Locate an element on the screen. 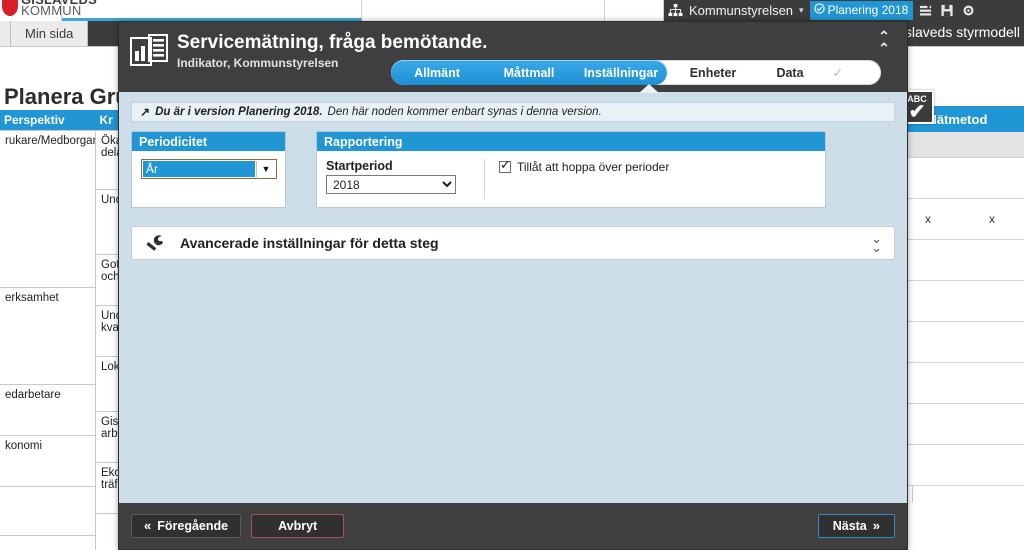  skip-periods-checkbox-row: Tillåt att hoppa över perioder is located at coordinates (584, 166).